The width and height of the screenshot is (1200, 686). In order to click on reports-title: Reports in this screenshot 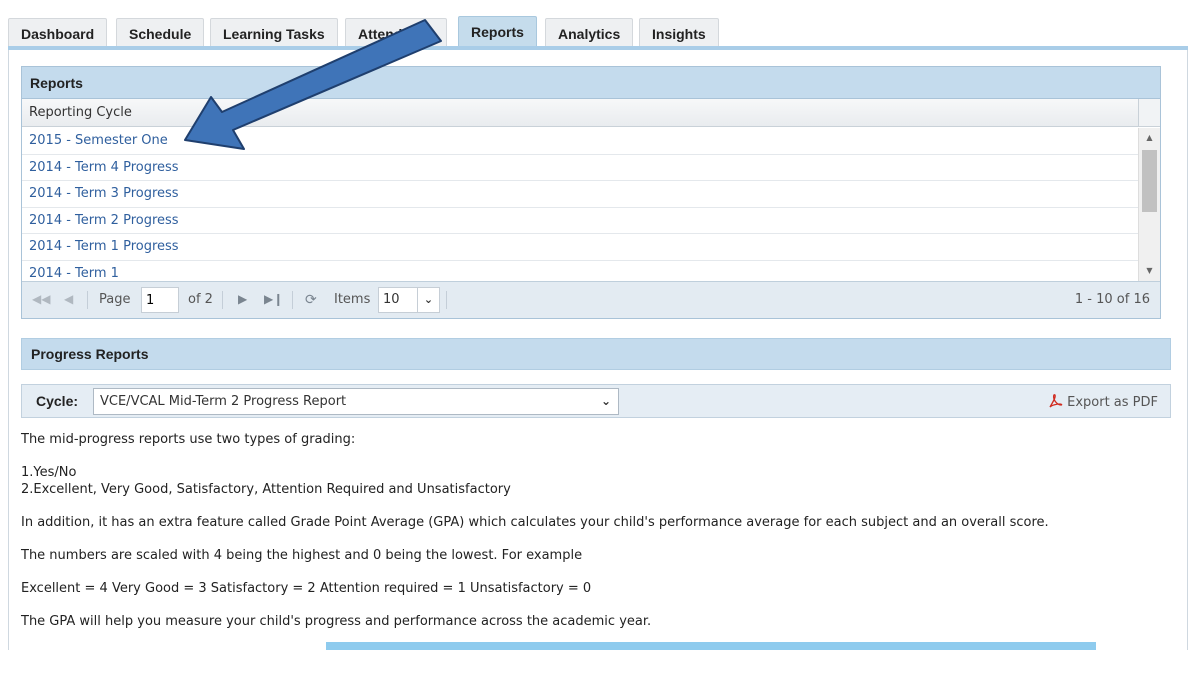, I will do `click(591, 83)`.